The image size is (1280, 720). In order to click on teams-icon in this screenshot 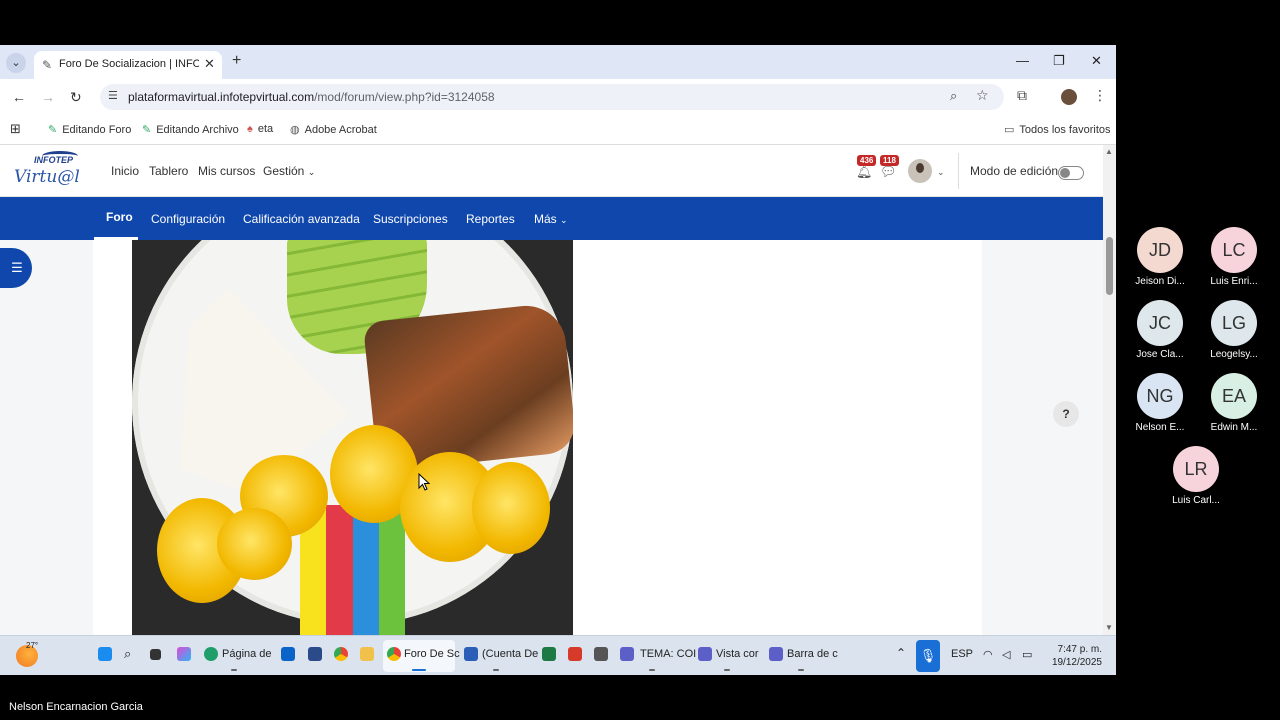, I will do `click(705, 654)`.